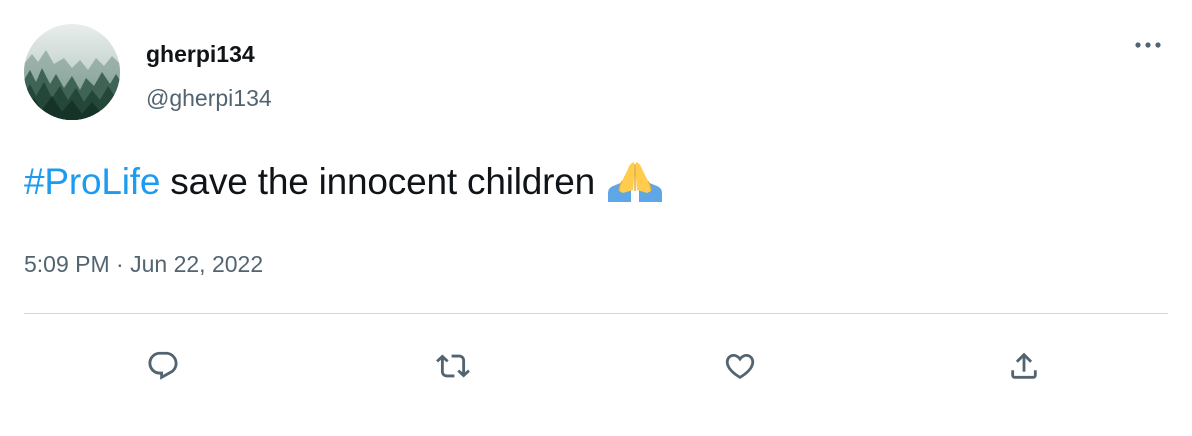  I want to click on reply-icon, so click(163, 365).